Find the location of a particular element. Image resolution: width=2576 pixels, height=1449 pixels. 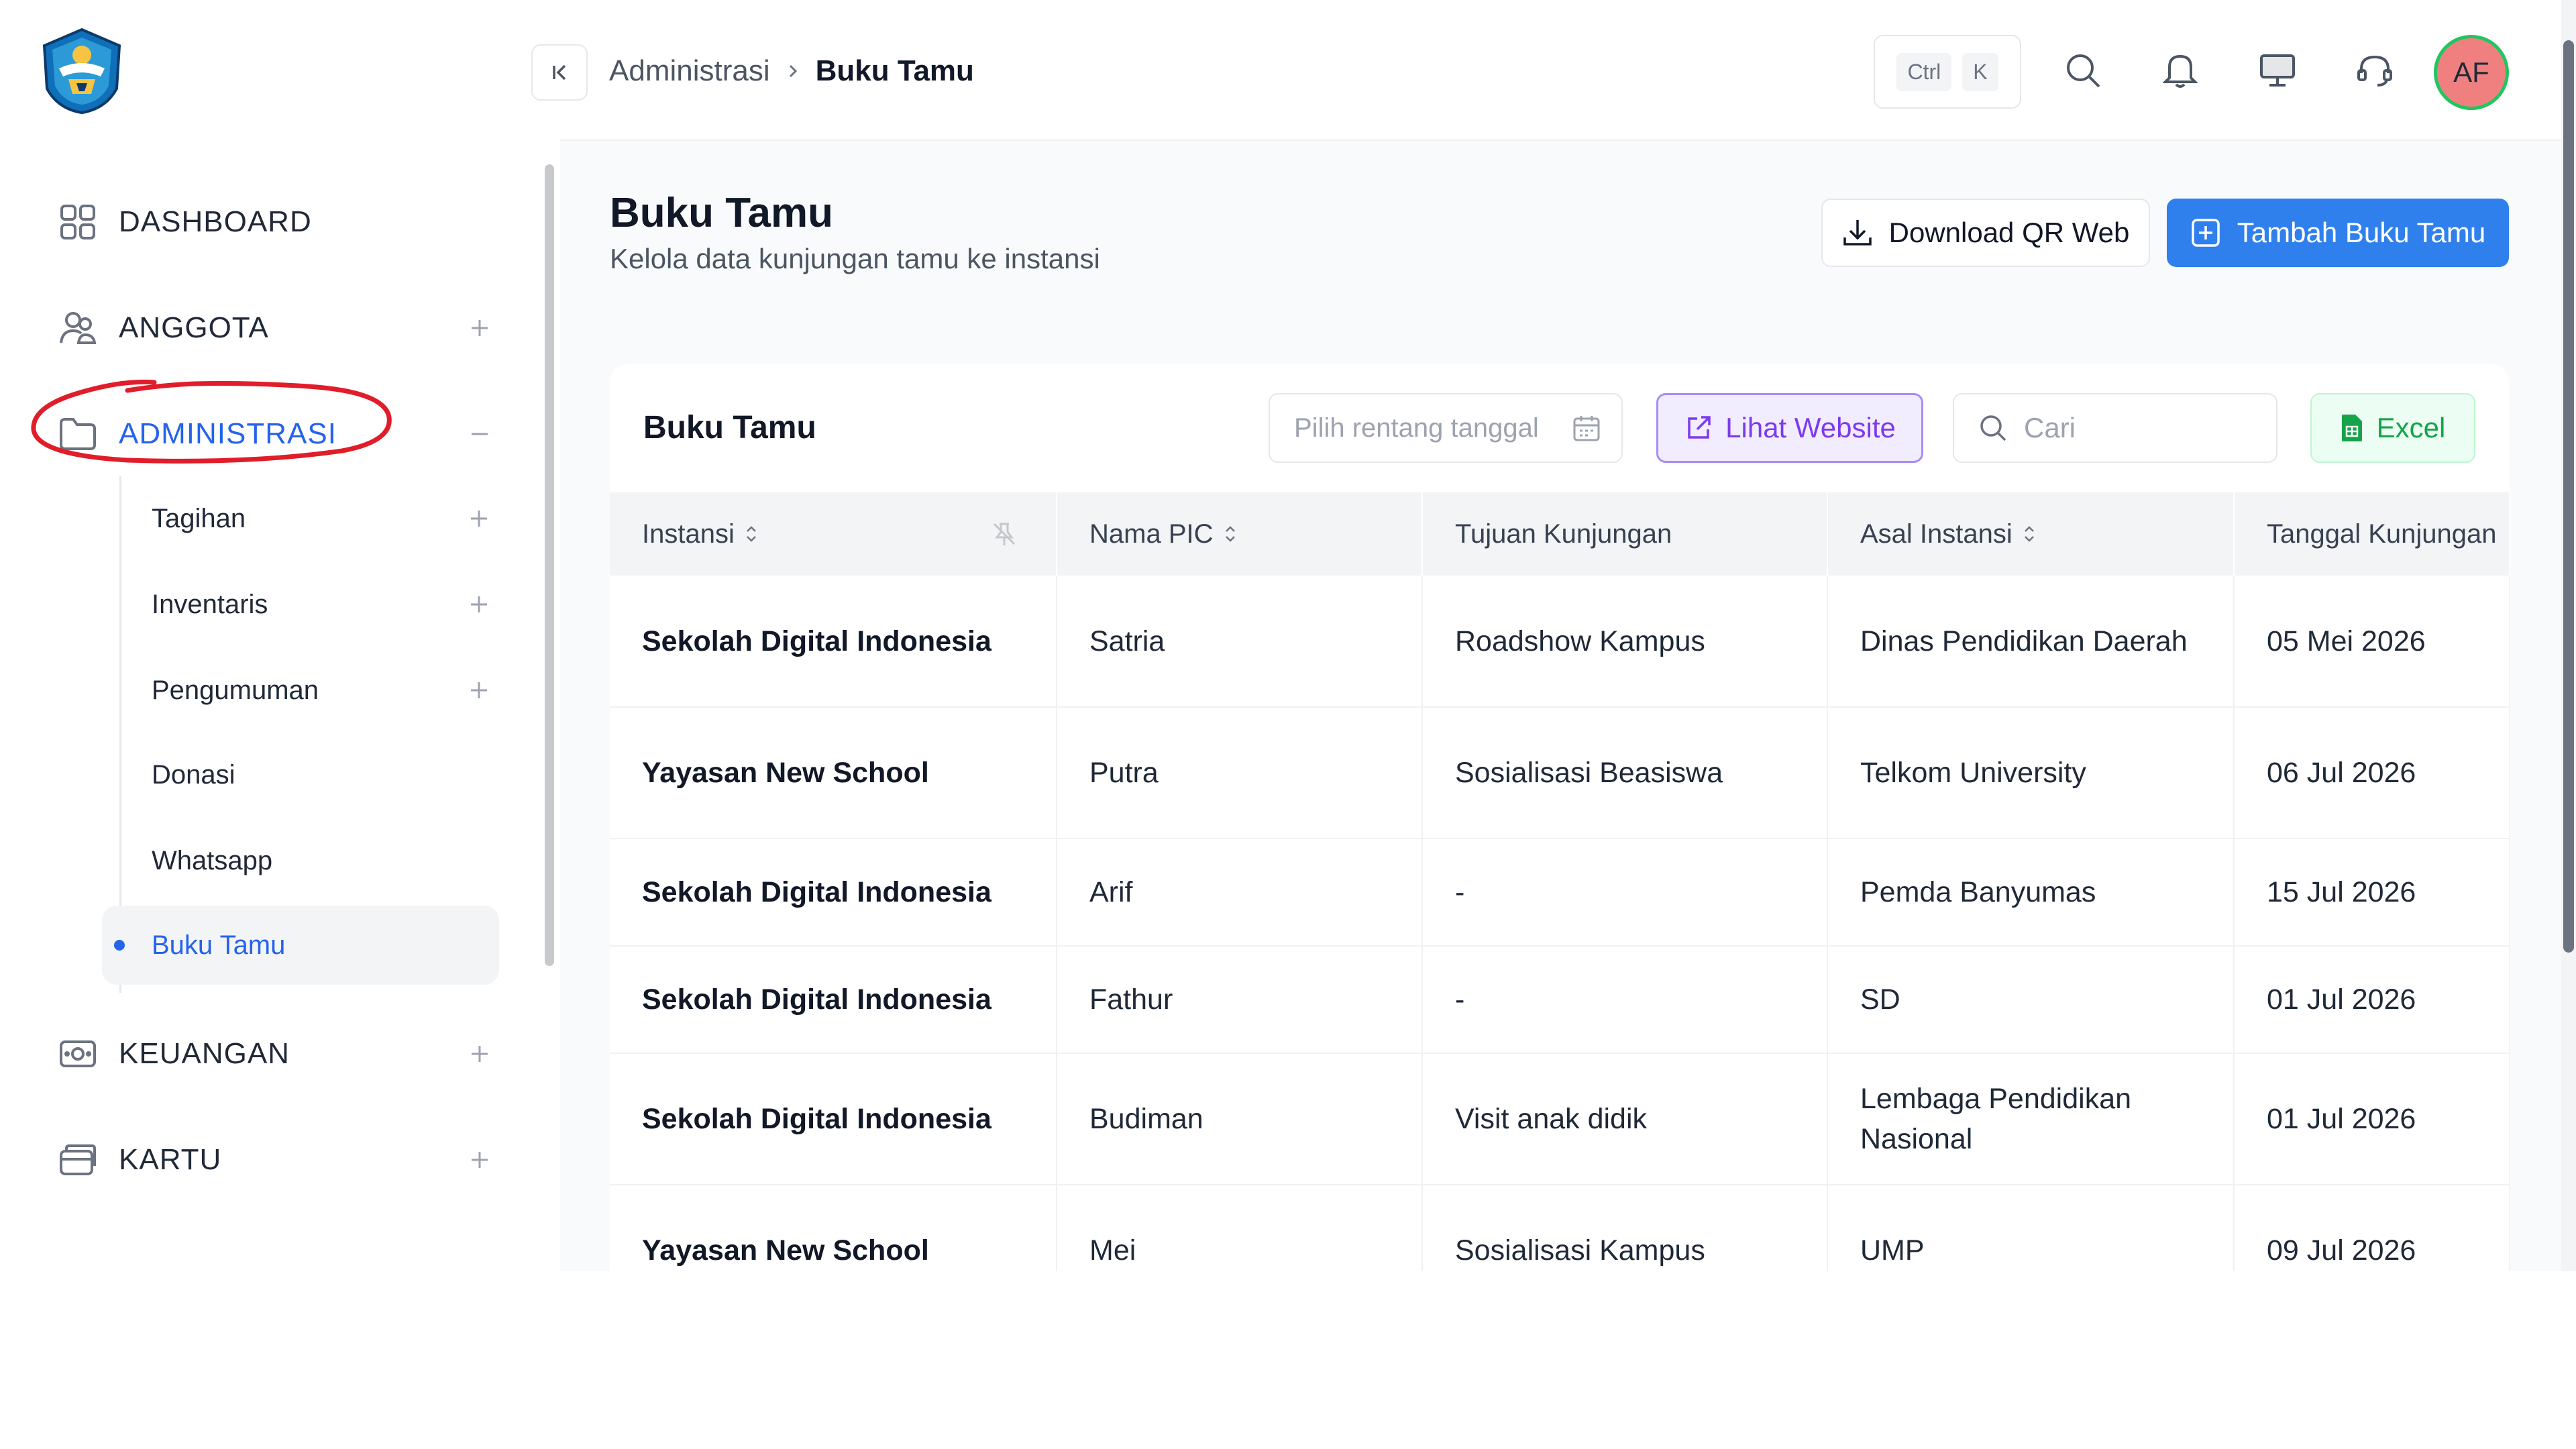

cell-asal: Telkom University is located at coordinates (2031, 773).